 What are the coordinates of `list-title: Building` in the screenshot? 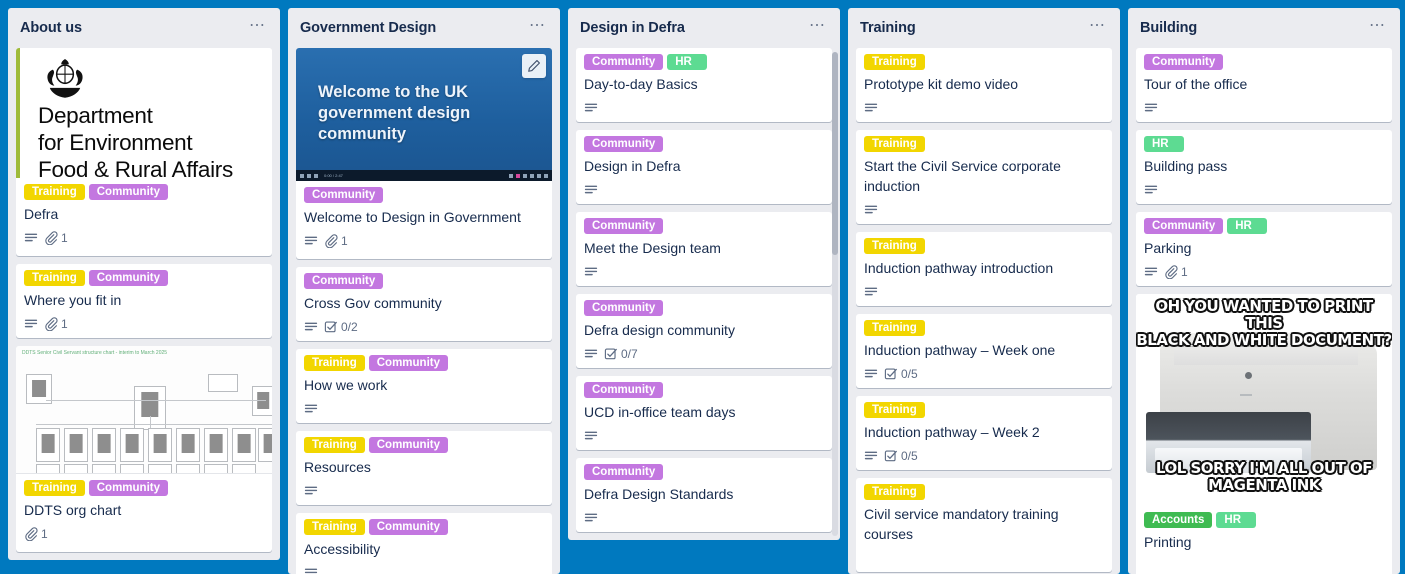 It's located at (1168, 28).